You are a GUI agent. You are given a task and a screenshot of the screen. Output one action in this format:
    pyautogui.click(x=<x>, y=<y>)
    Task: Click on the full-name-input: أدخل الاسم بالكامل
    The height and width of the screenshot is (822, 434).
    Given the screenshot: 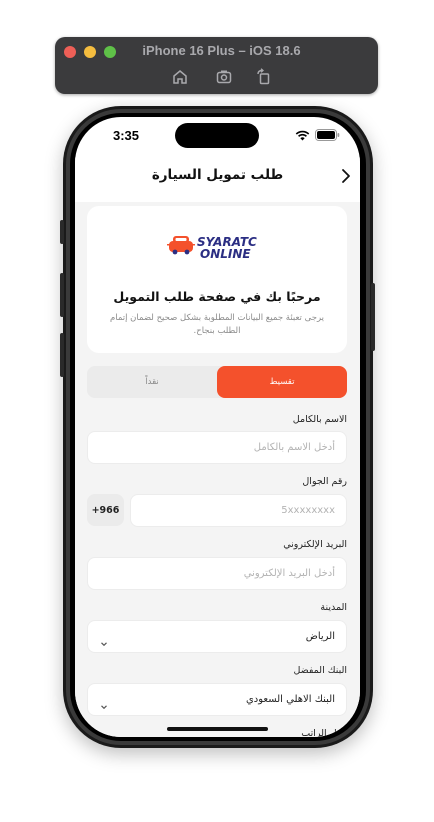 What is the action you would take?
    pyautogui.click(x=217, y=447)
    